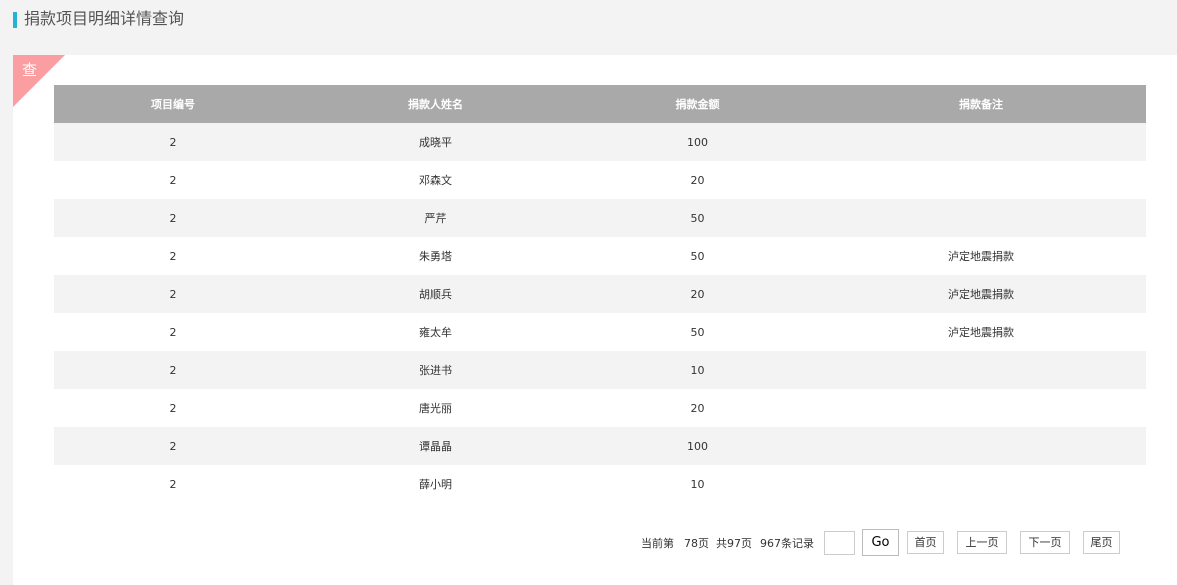 The image size is (1177, 585). Describe the element at coordinates (435, 256) in the screenshot. I see `cell-donor-name: 朱勇塔` at that location.